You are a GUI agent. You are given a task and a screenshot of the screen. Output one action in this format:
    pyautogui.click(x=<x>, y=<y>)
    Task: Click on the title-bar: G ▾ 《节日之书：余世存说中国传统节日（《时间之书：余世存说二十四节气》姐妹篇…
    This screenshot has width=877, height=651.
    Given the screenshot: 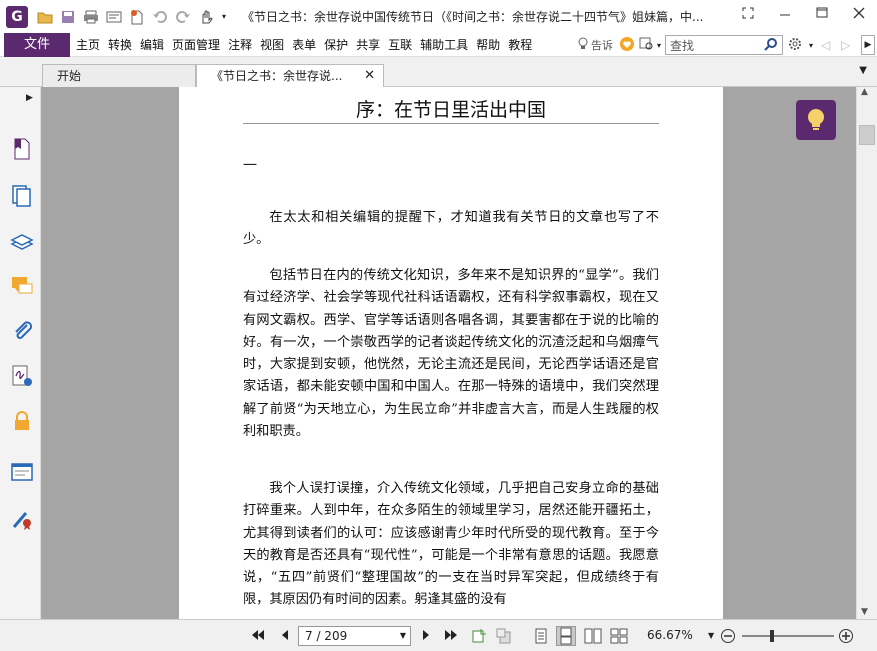 What is the action you would take?
    pyautogui.click(x=438, y=16)
    